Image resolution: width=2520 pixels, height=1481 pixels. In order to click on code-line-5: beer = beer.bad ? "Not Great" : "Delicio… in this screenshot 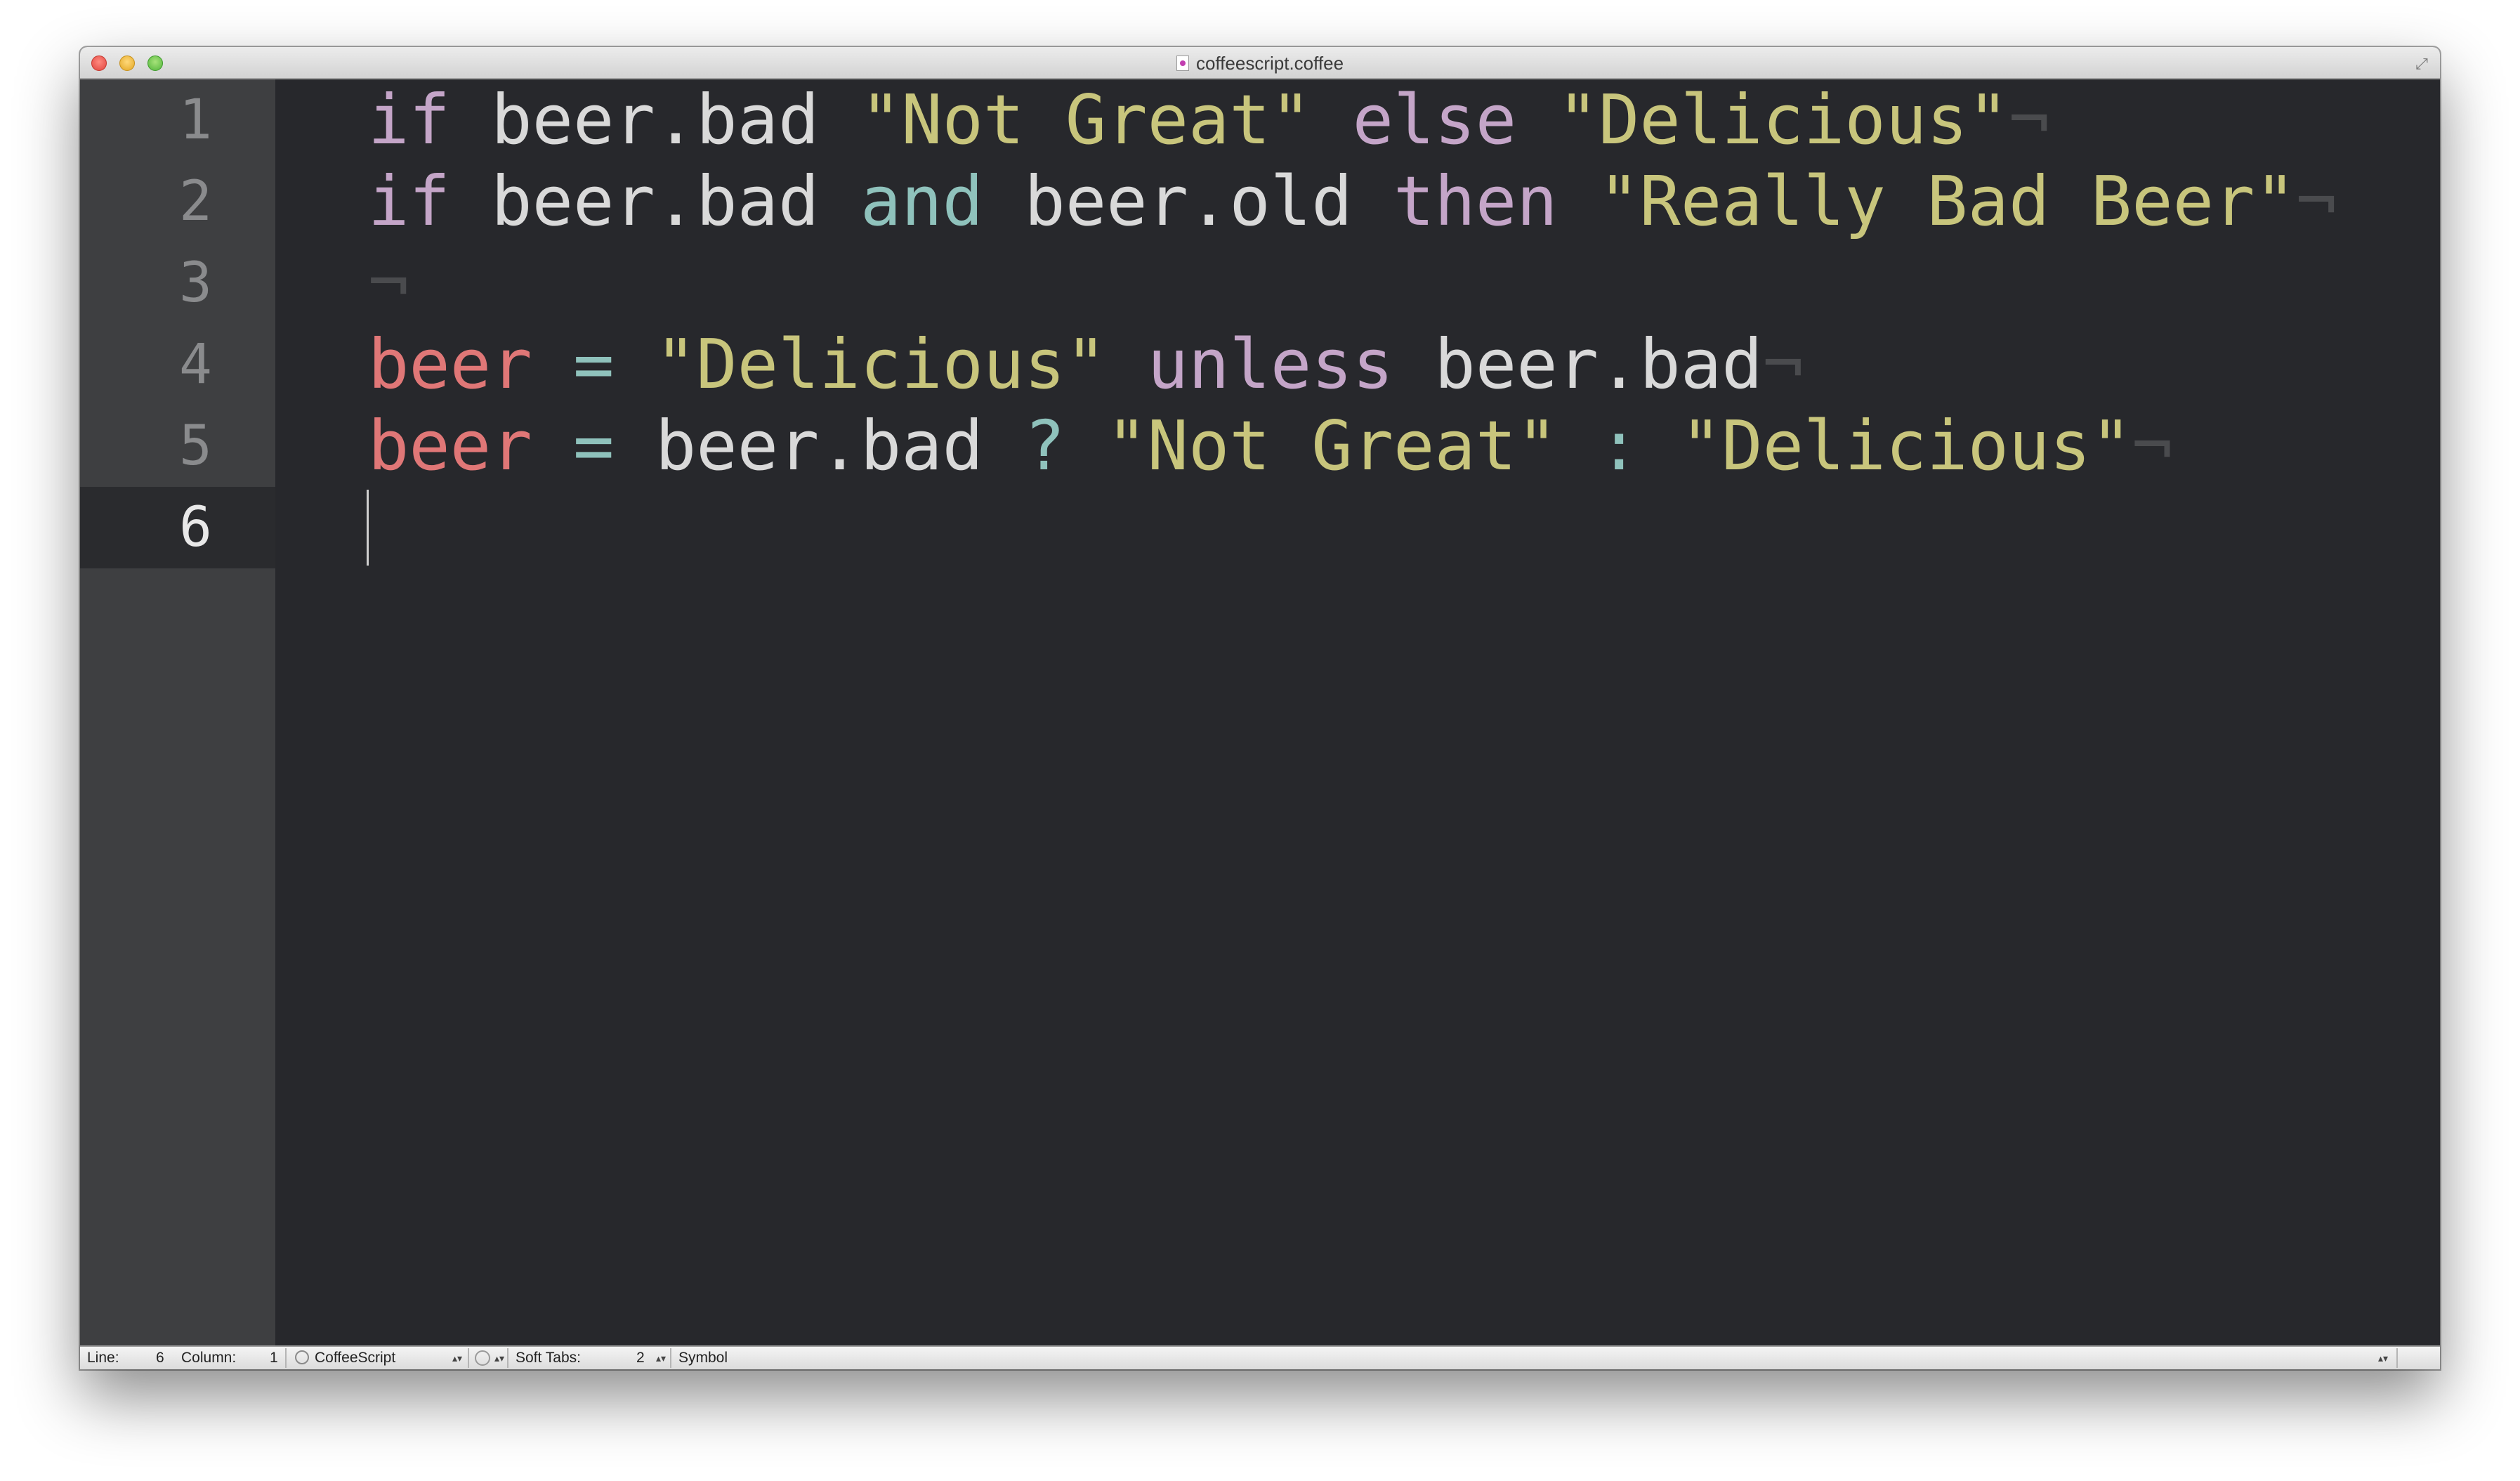, I will do `click(1270, 446)`.